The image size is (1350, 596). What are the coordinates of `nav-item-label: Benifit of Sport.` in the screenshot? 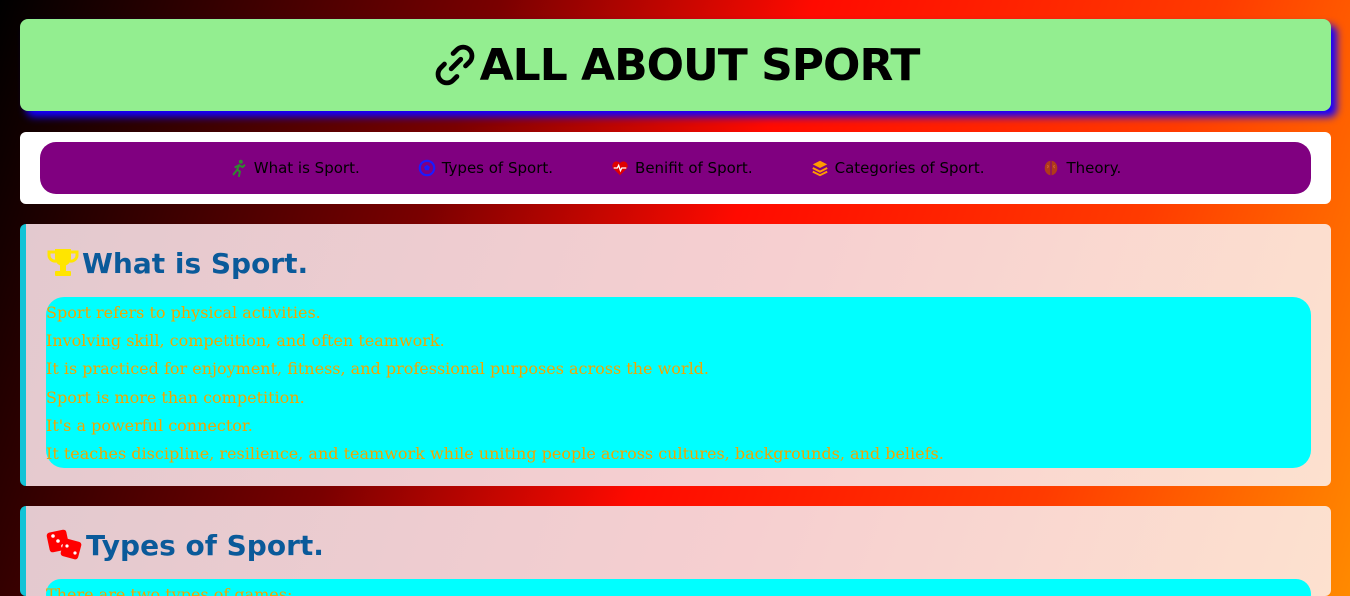 It's located at (694, 168).